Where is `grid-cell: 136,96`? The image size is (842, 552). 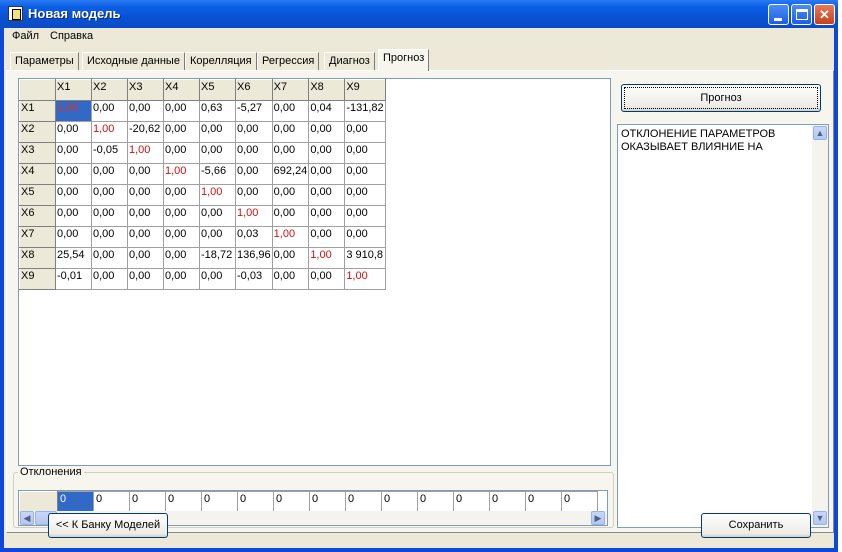 grid-cell: 136,96 is located at coordinates (254, 258).